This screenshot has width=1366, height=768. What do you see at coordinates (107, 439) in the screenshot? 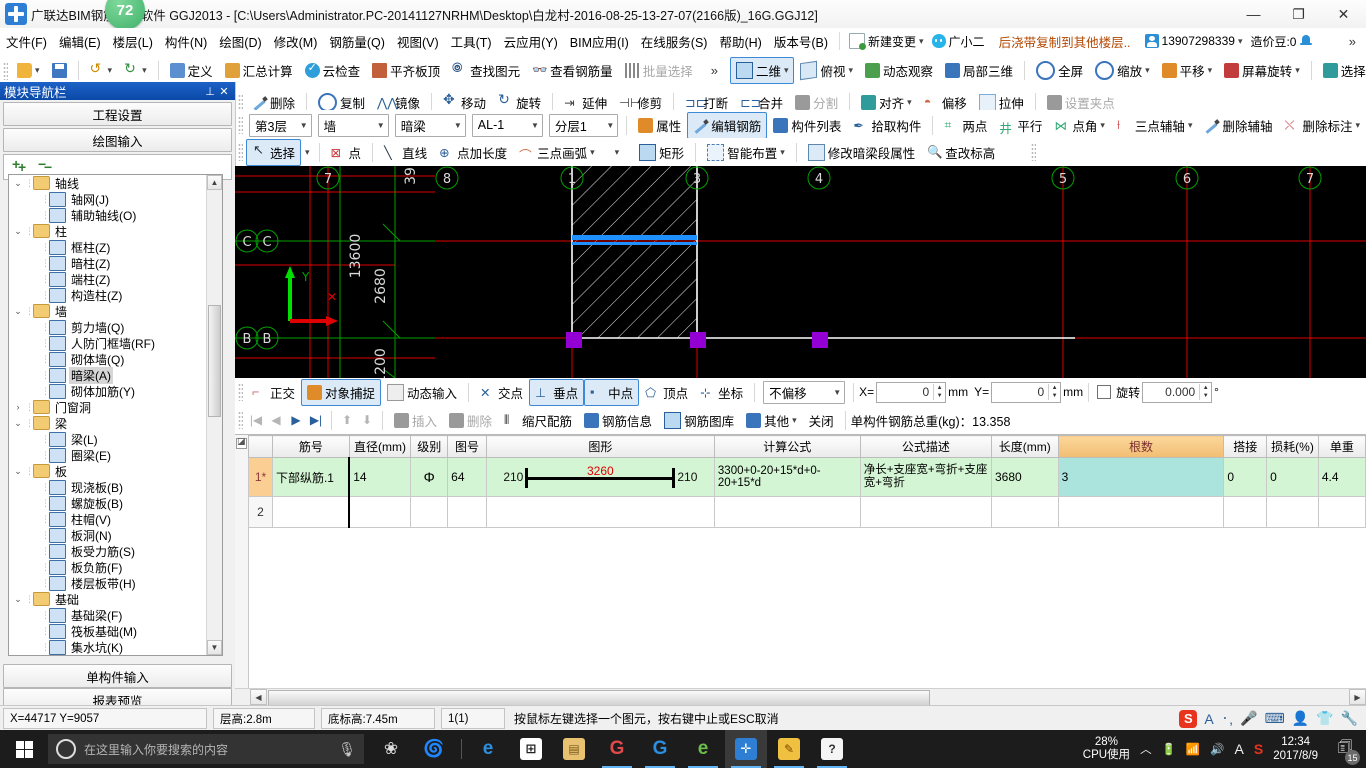
I see `tree-item-leaf: ⋮ 梁(L)` at bounding box center [107, 439].